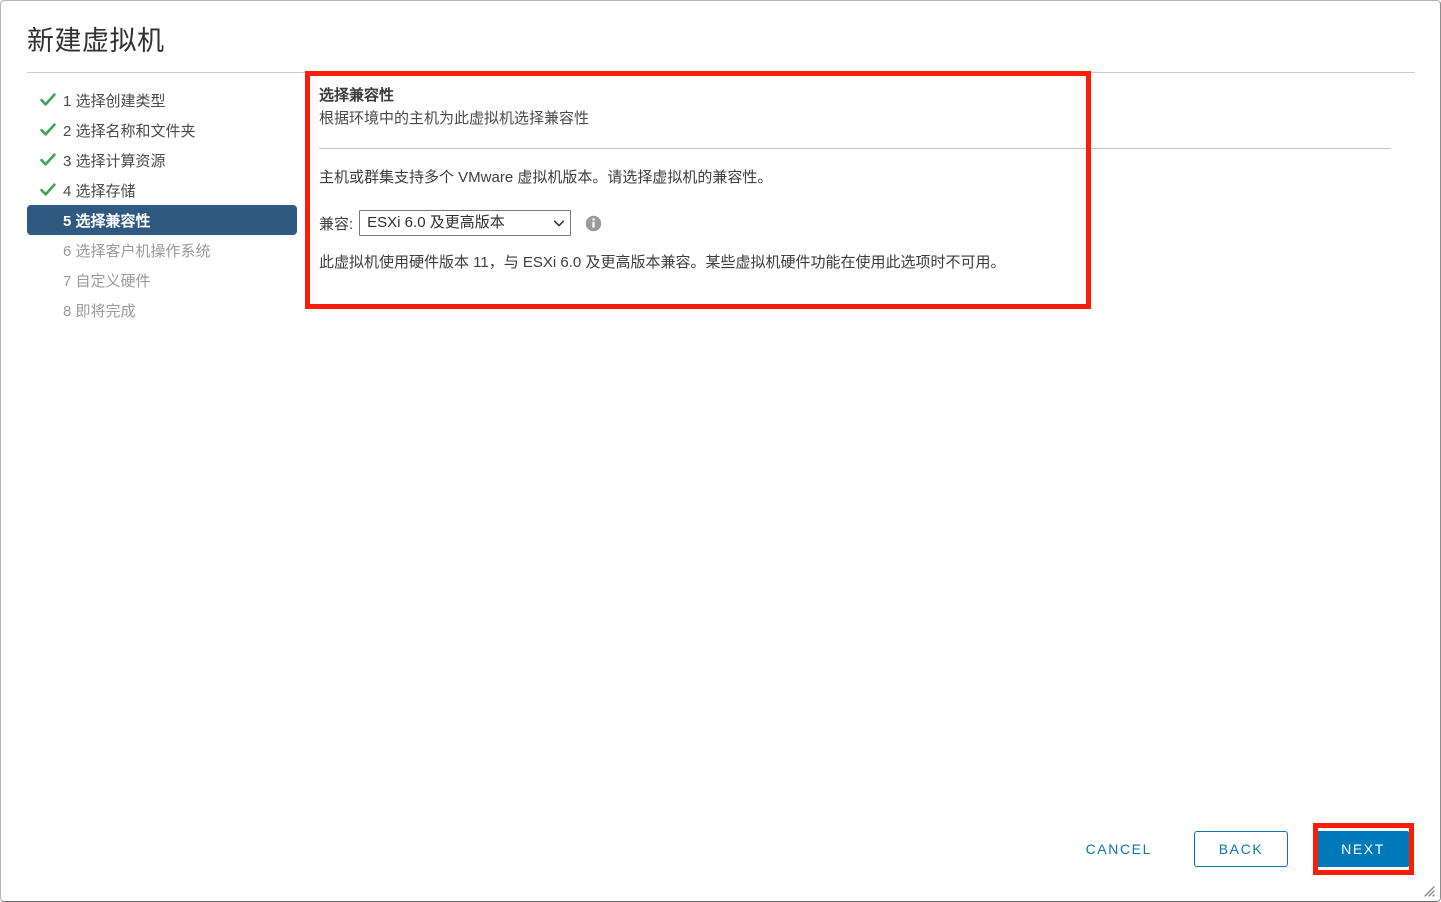 Image resolution: width=1441 pixels, height=902 pixels. What do you see at coordinates (559, 223) in the screenshot?
I see `chevron-down-icon` at bounding box center [559, 223].